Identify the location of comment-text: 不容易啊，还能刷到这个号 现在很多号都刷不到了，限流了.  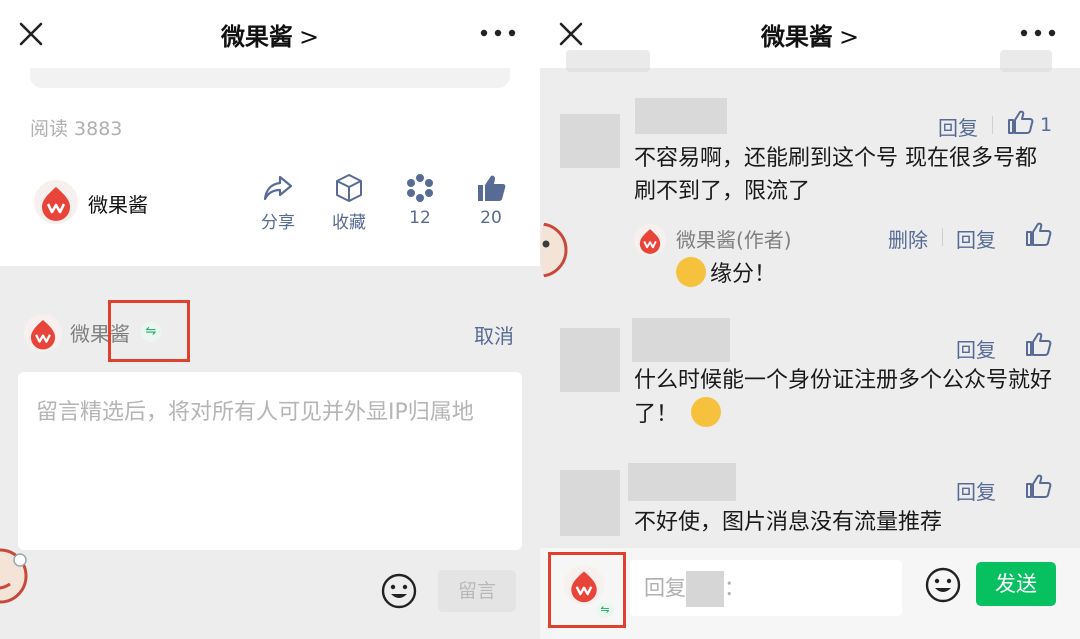
(835, 175).